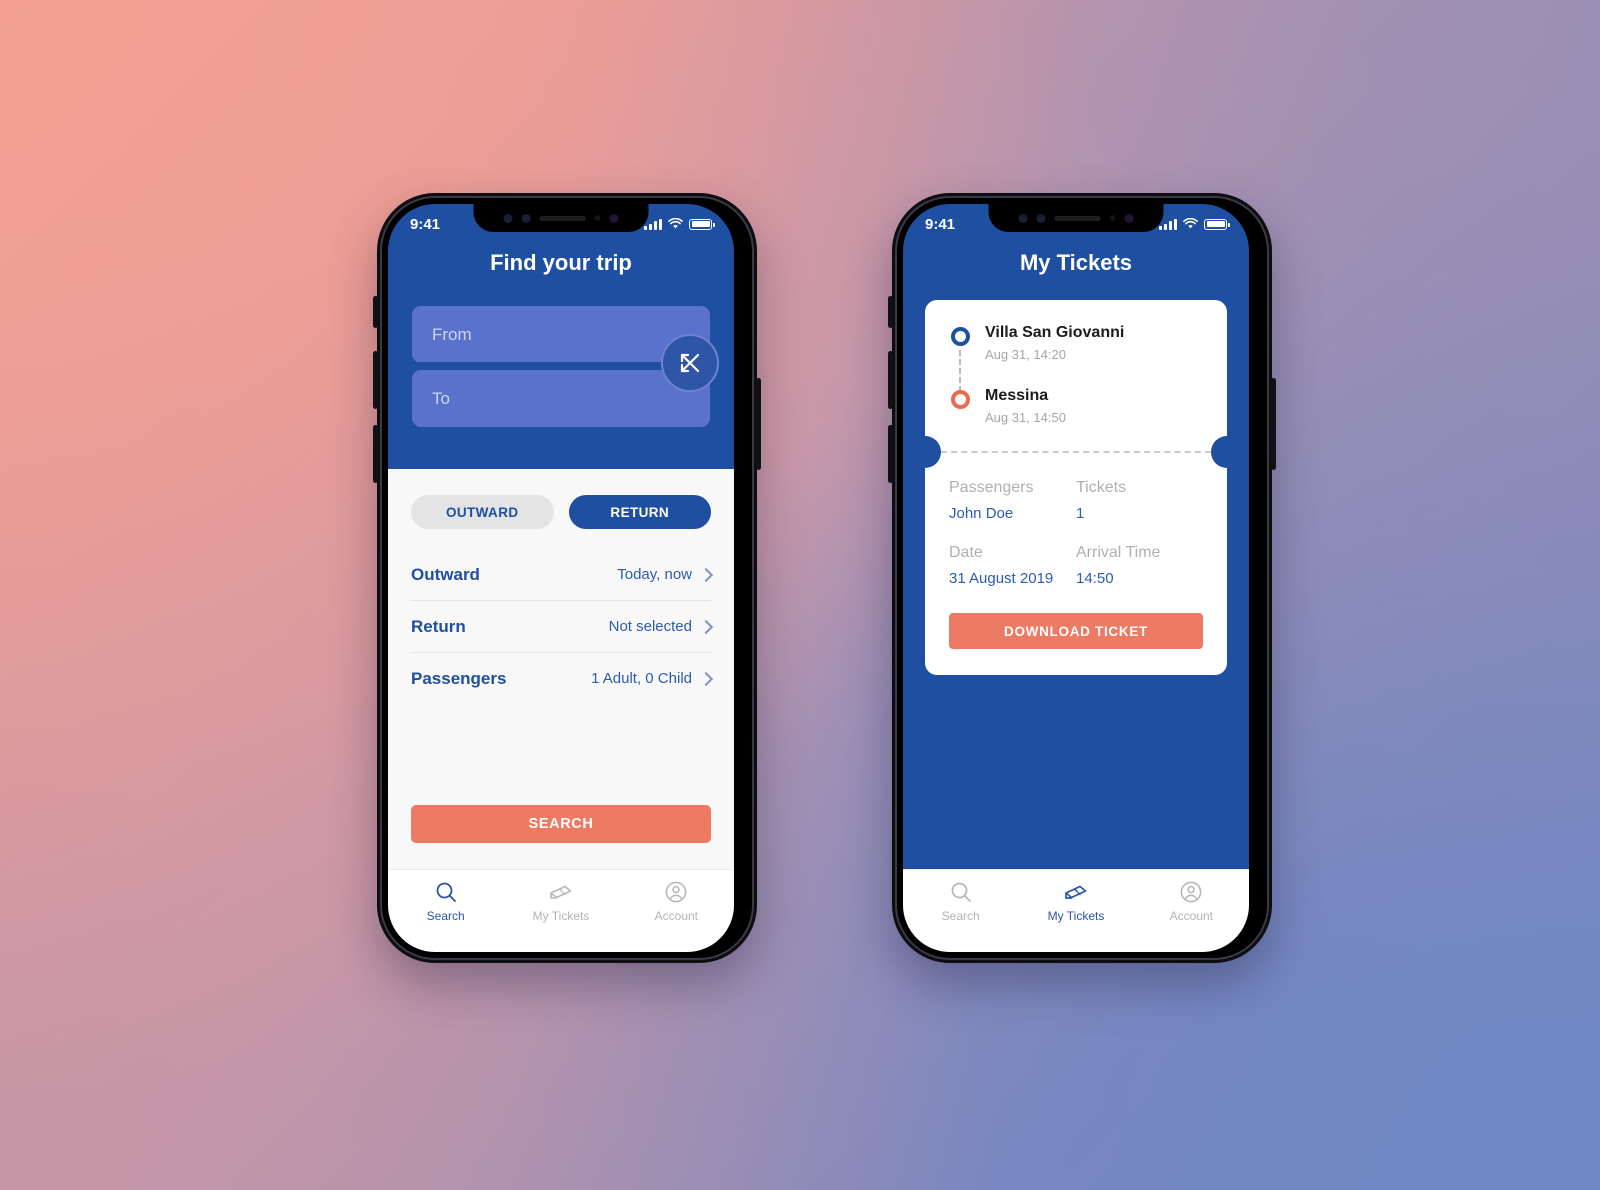 This screenshot has width=1600, height=1190. I want to click on trip-type-toggle: OUTWARD RETURN, so click(561, 499).